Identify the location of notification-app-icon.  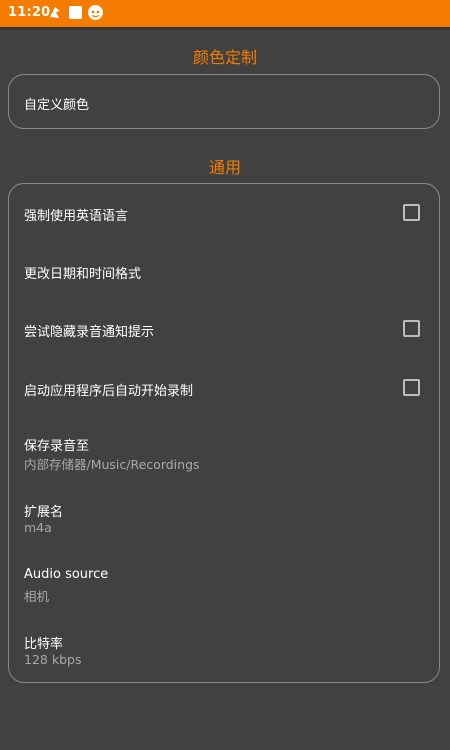
(55, 12).